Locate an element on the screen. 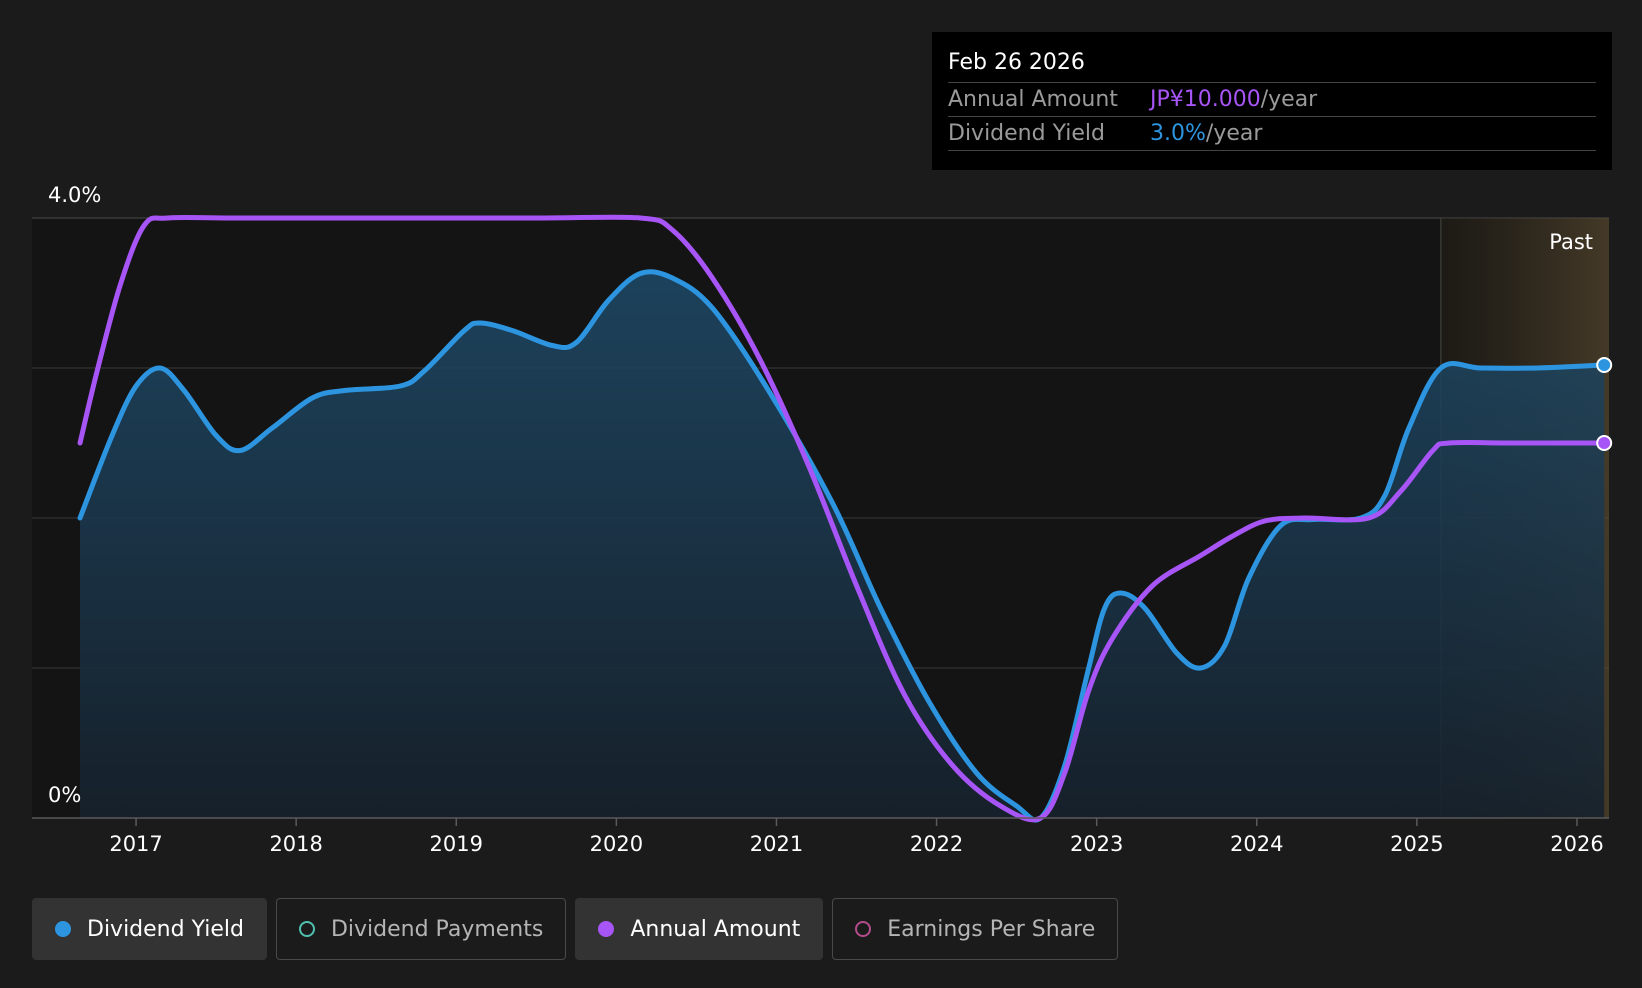 This screenshot has height=988, width=1642. past-label: Past is located at coordinates (1571, 242).